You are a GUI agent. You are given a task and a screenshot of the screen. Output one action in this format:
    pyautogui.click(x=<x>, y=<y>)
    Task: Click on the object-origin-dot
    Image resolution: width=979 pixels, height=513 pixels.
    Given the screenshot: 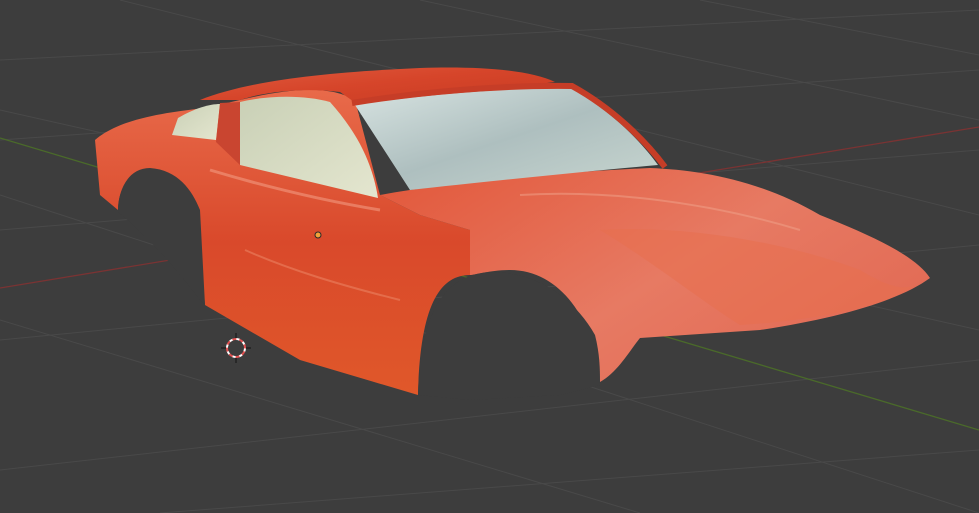 What is the action you would take?
    pyautogui.click(x=318, y=235)
    